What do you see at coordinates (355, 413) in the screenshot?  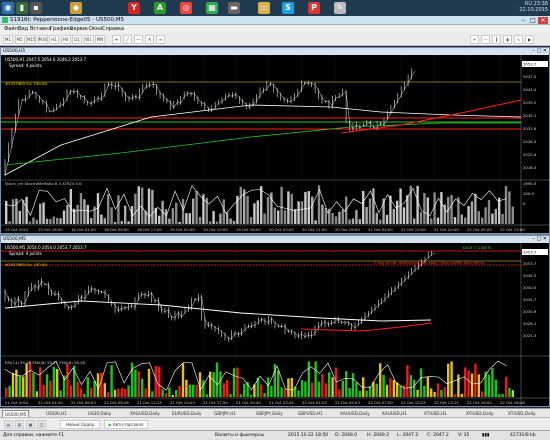 I see `chart-tab: XAUUSD,Daily` at bounding box center [355, 413].